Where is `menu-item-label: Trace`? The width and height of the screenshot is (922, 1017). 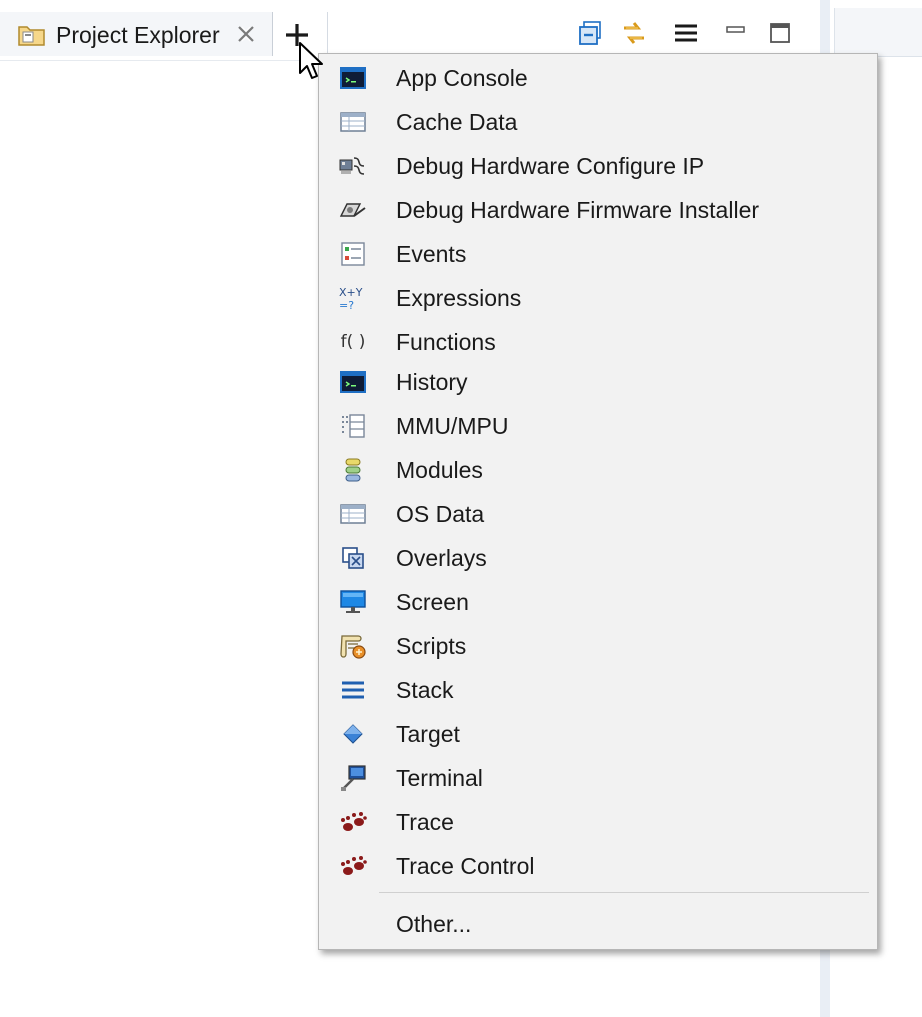
menu-item-label: Trace is located at coordinates (425, 822).